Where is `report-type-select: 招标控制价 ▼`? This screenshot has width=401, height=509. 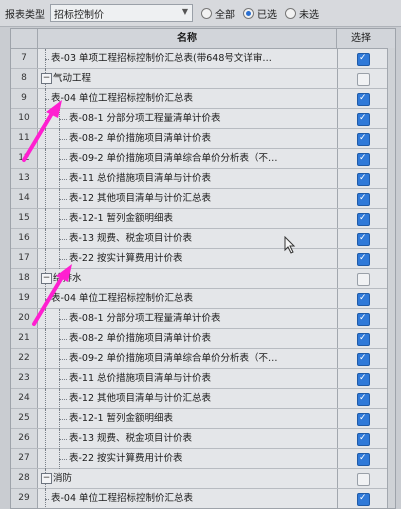
report-type-select: 招标控制价 ▼ is located at coordinates (121, 13).